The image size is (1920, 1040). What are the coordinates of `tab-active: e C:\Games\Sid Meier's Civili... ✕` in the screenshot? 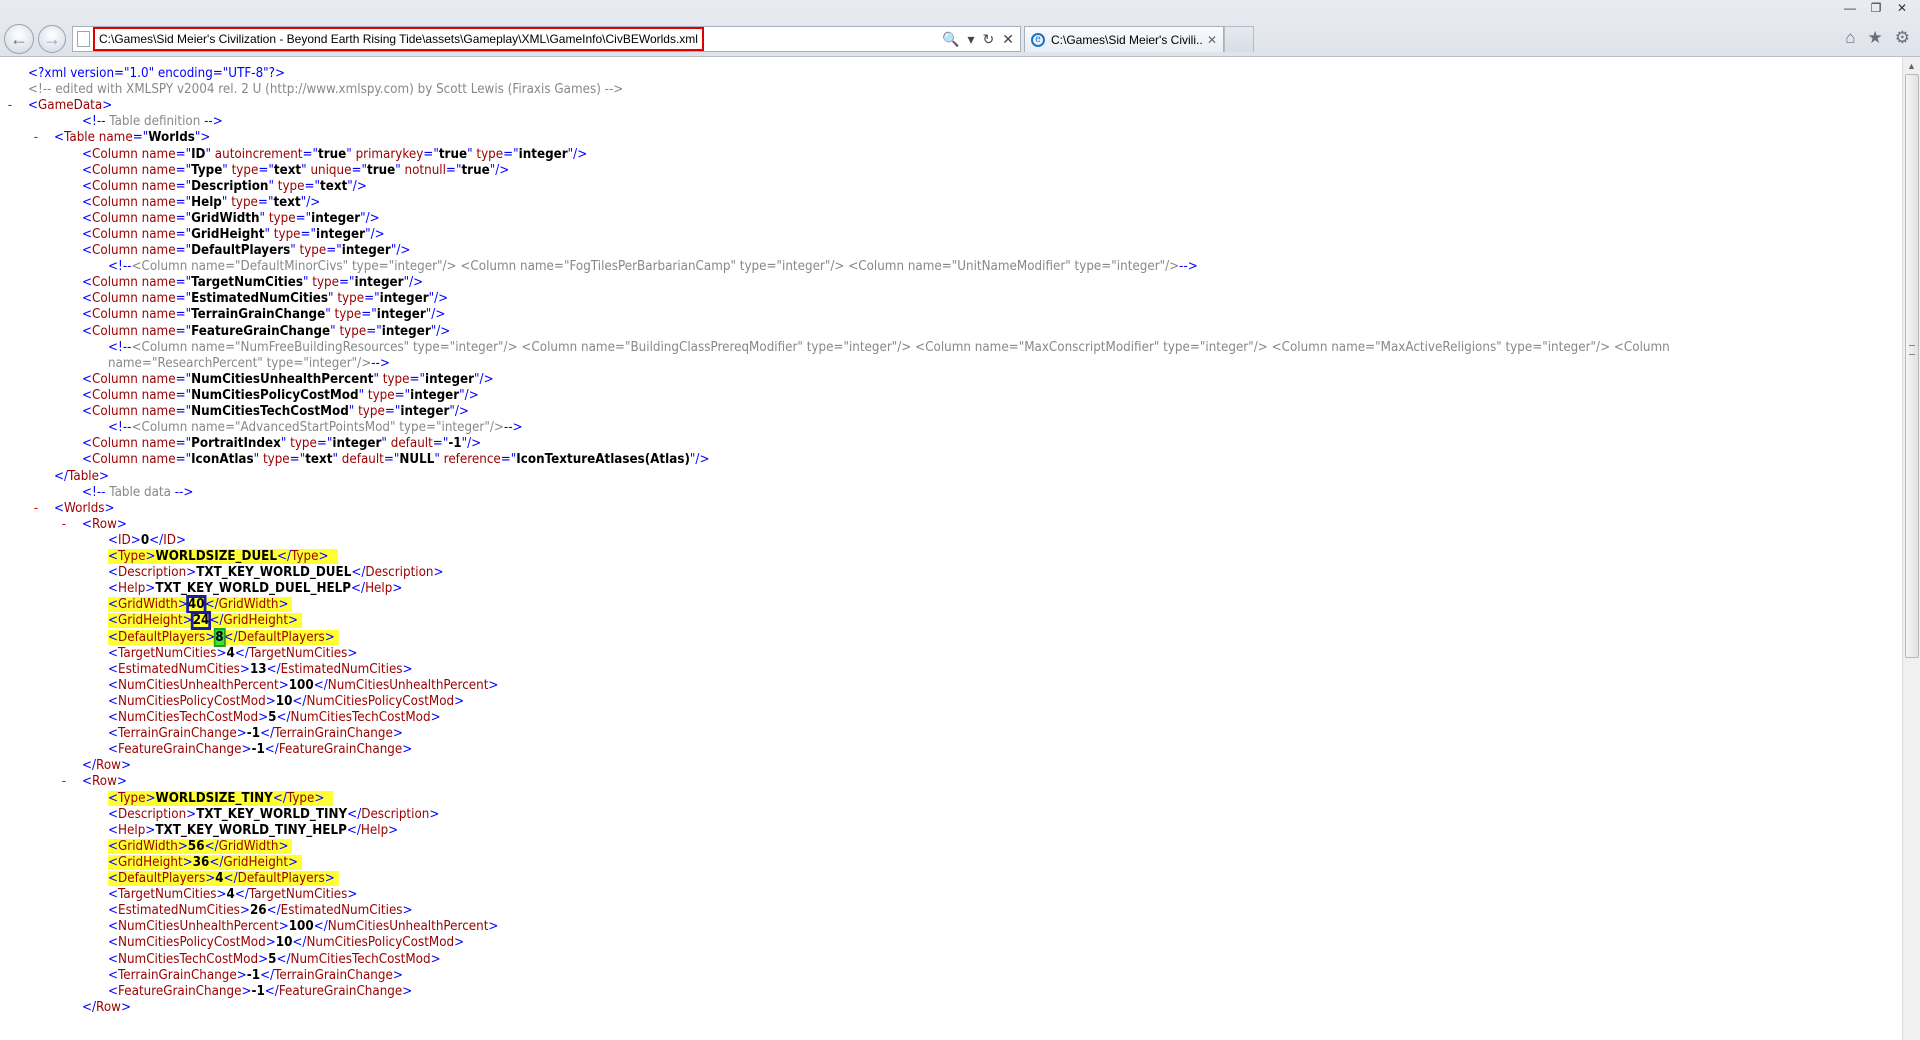 It's located at (1124, 39).